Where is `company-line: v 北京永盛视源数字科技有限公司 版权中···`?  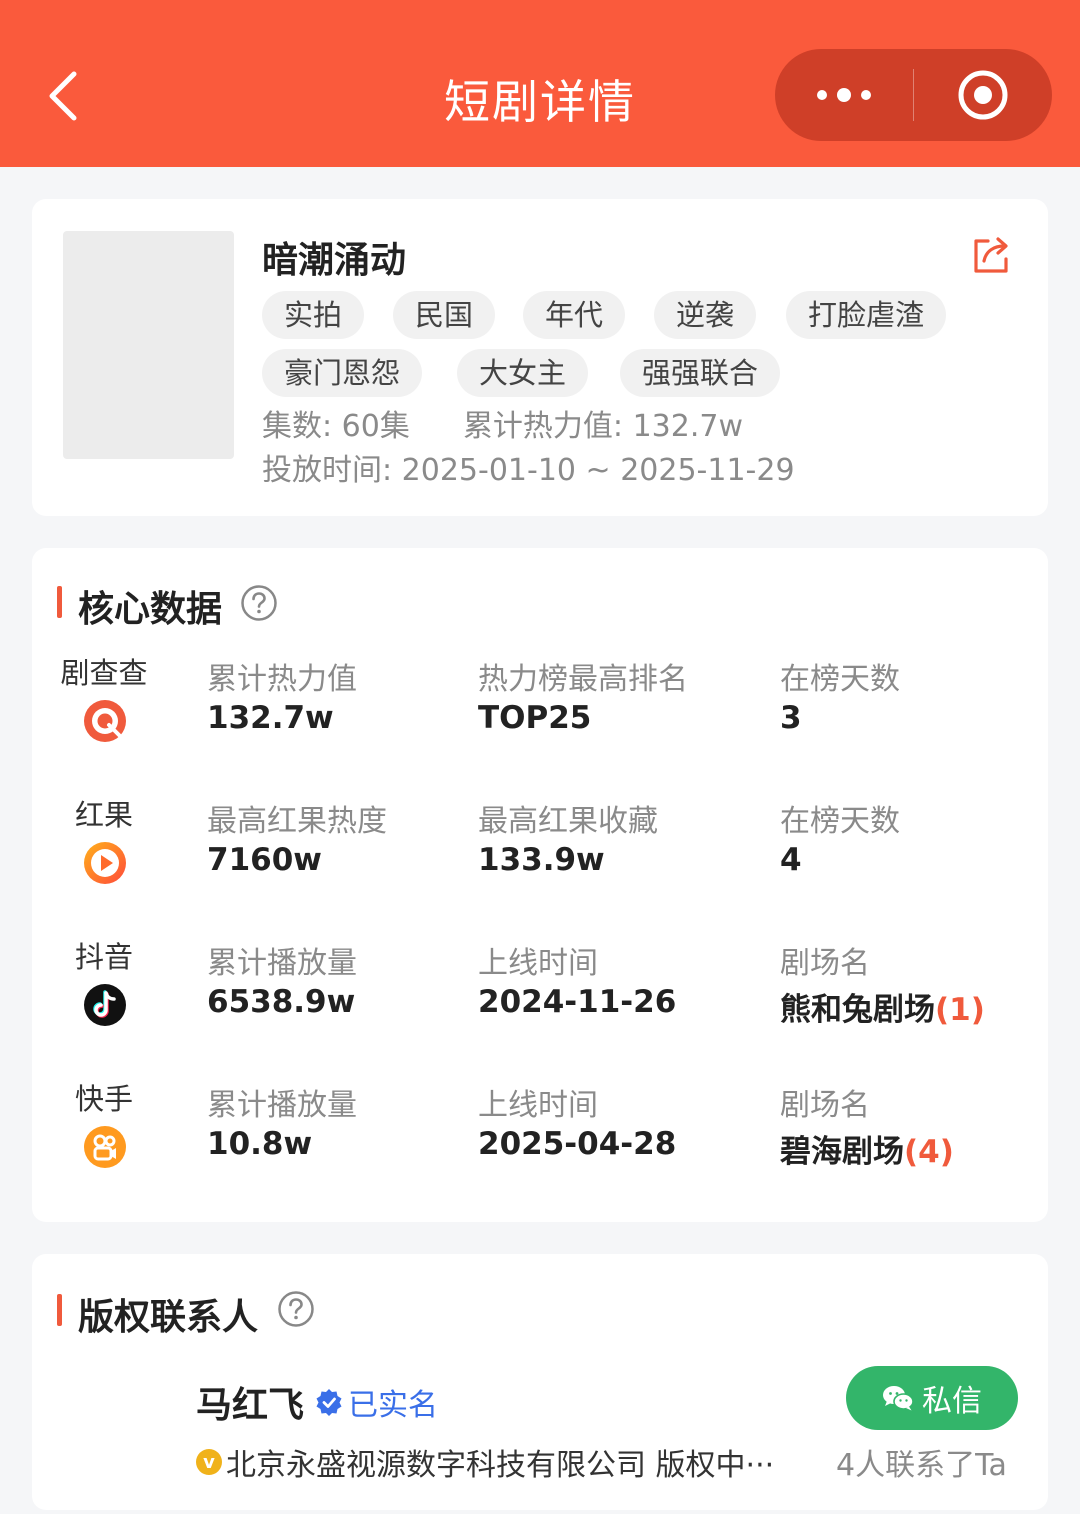
company-line: v 北京永盛视源数字科技有限公司 版权中··· is located at coordinates (485, 1462).